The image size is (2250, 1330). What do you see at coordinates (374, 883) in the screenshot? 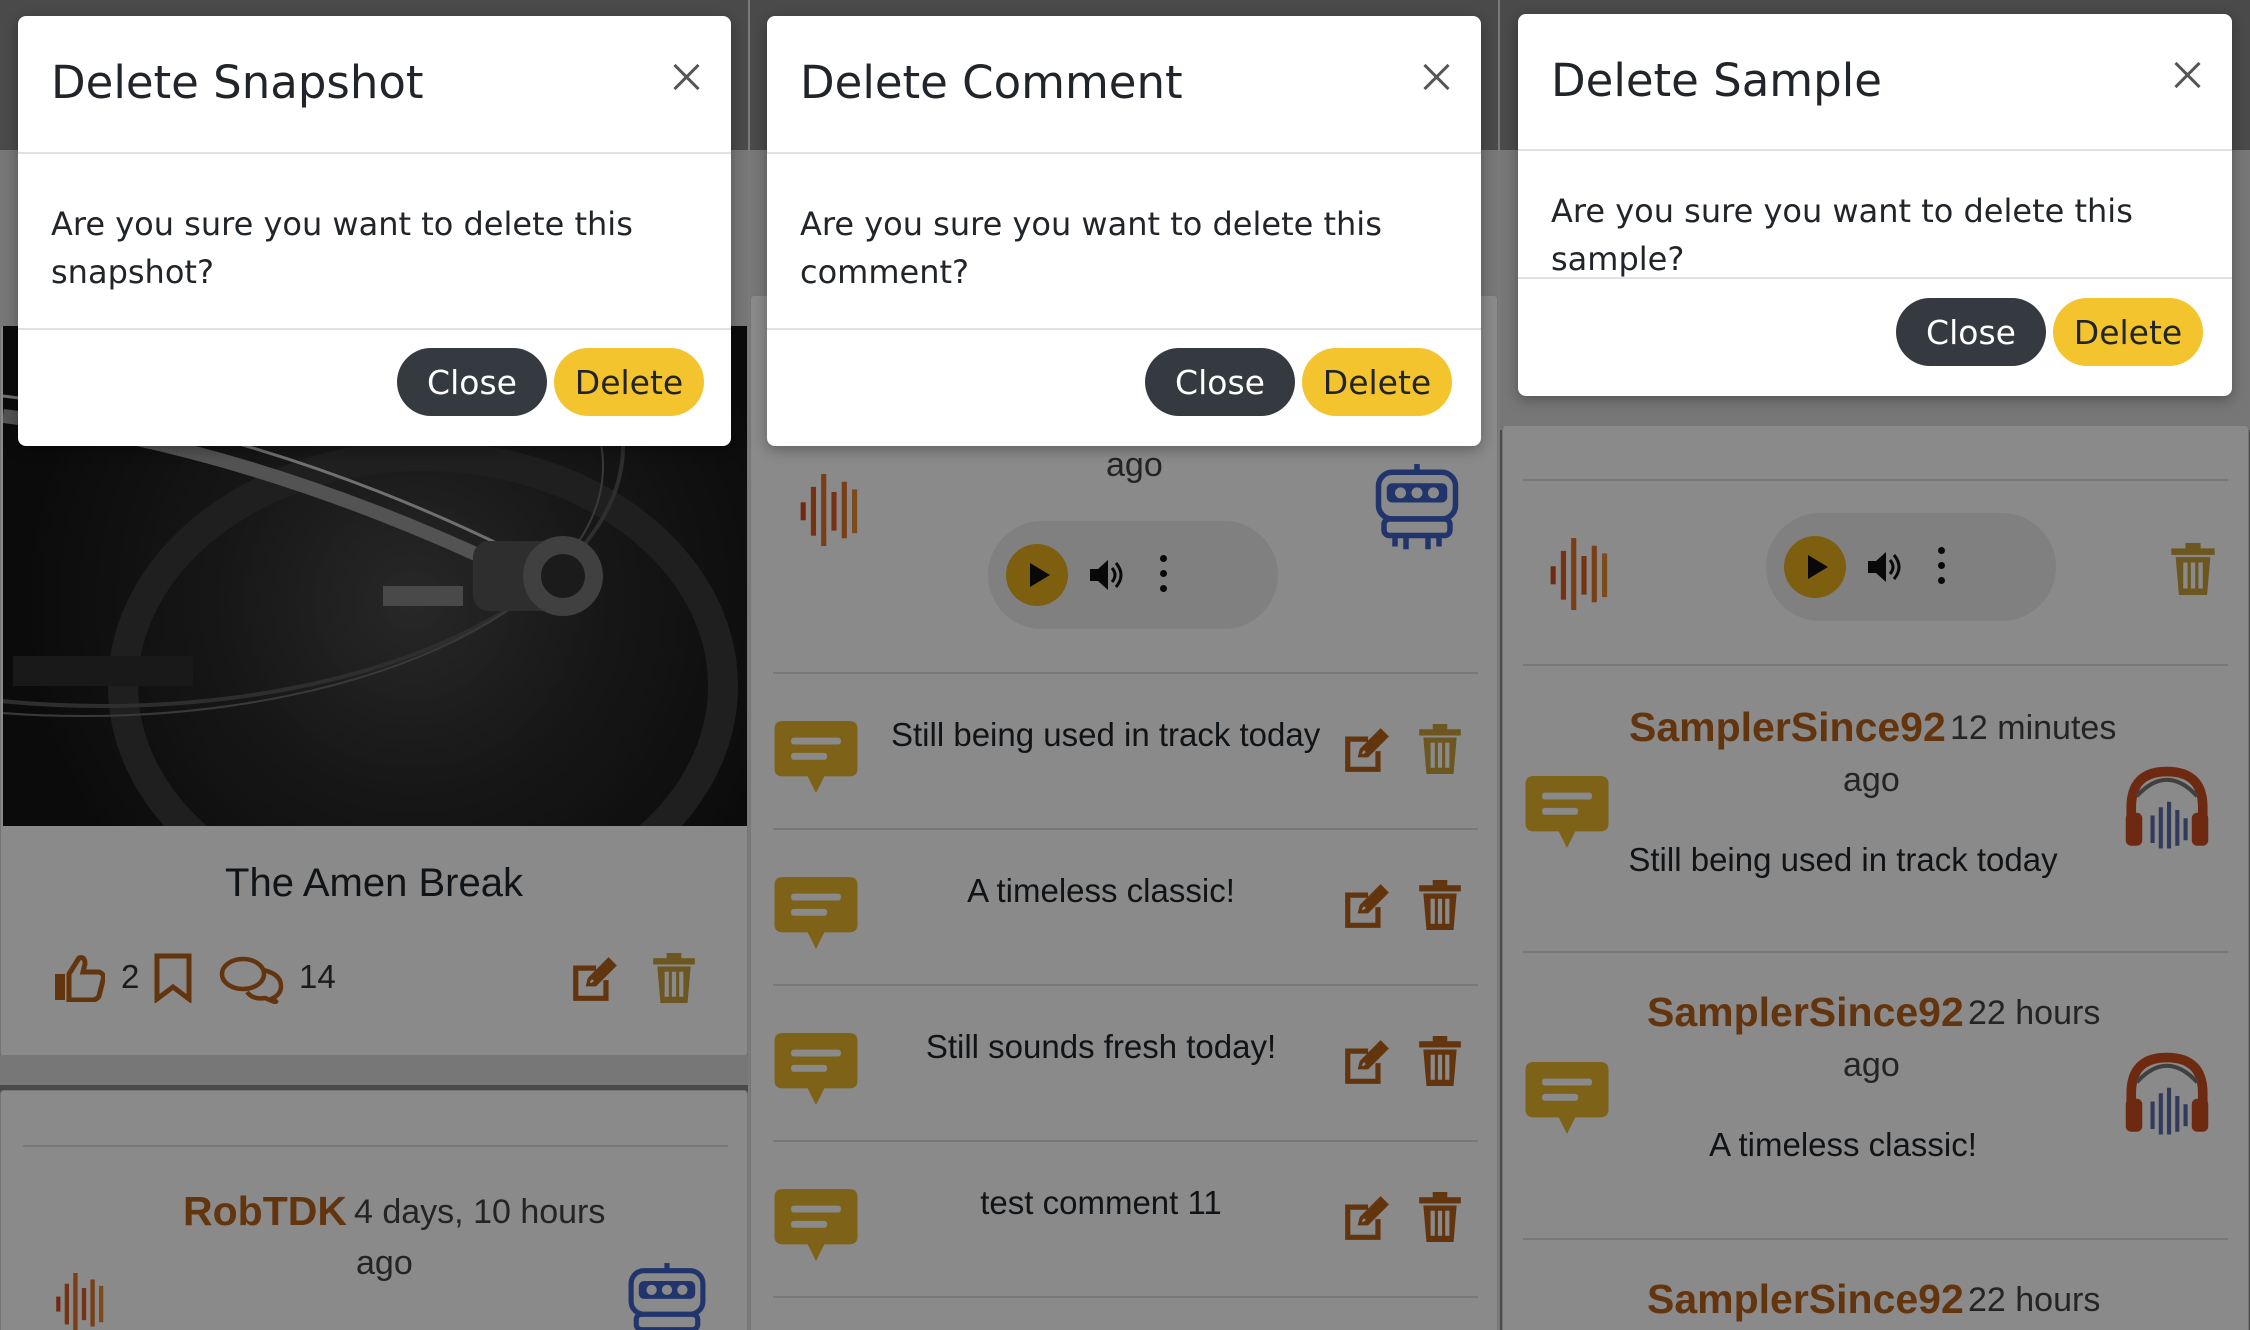
I see `snapshot-title: The Amen Break` at bounding box center [374, 883].